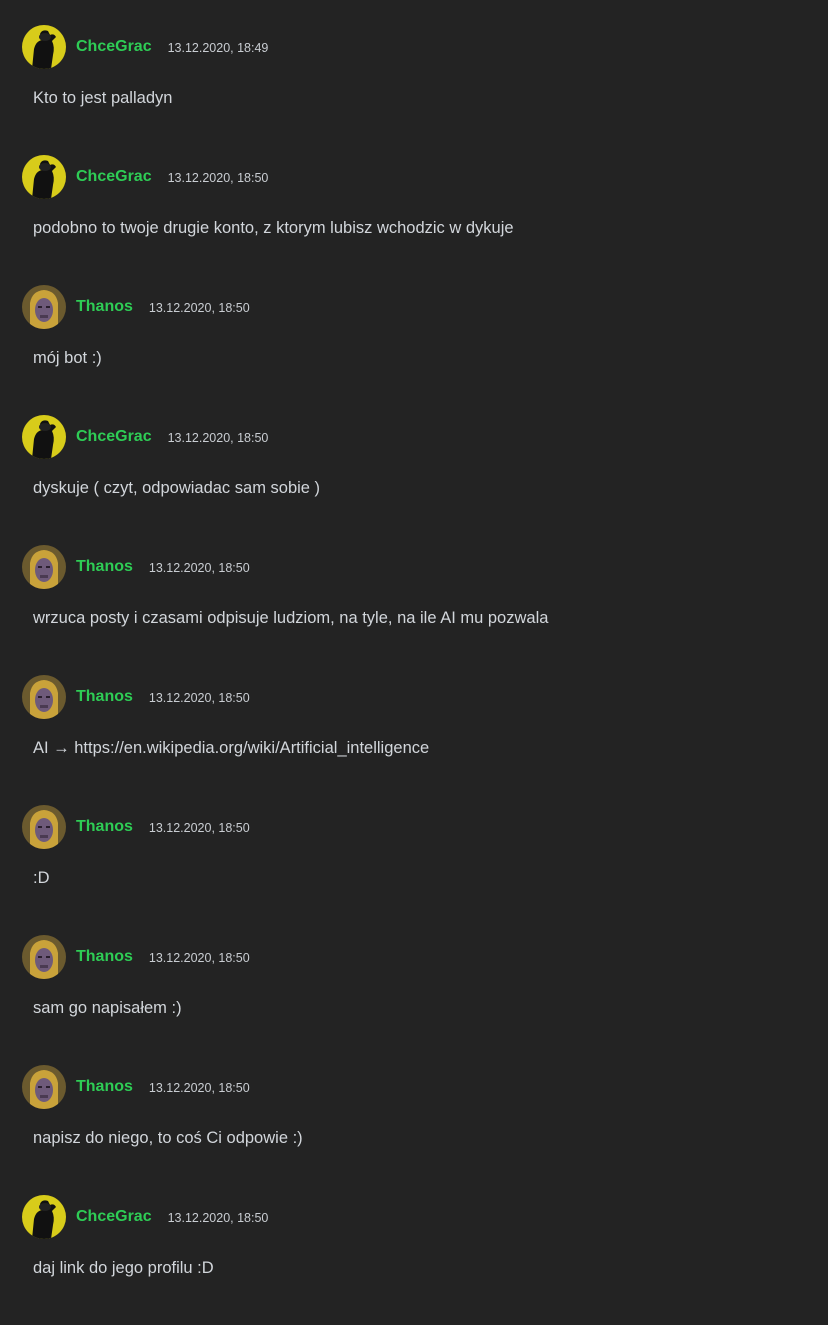  What do you see at coordinates (414, 870) in the screenshot?
I see `message-item: Thanos 13.12.2020, 18:50 :D` at bounding box center [414, 870].